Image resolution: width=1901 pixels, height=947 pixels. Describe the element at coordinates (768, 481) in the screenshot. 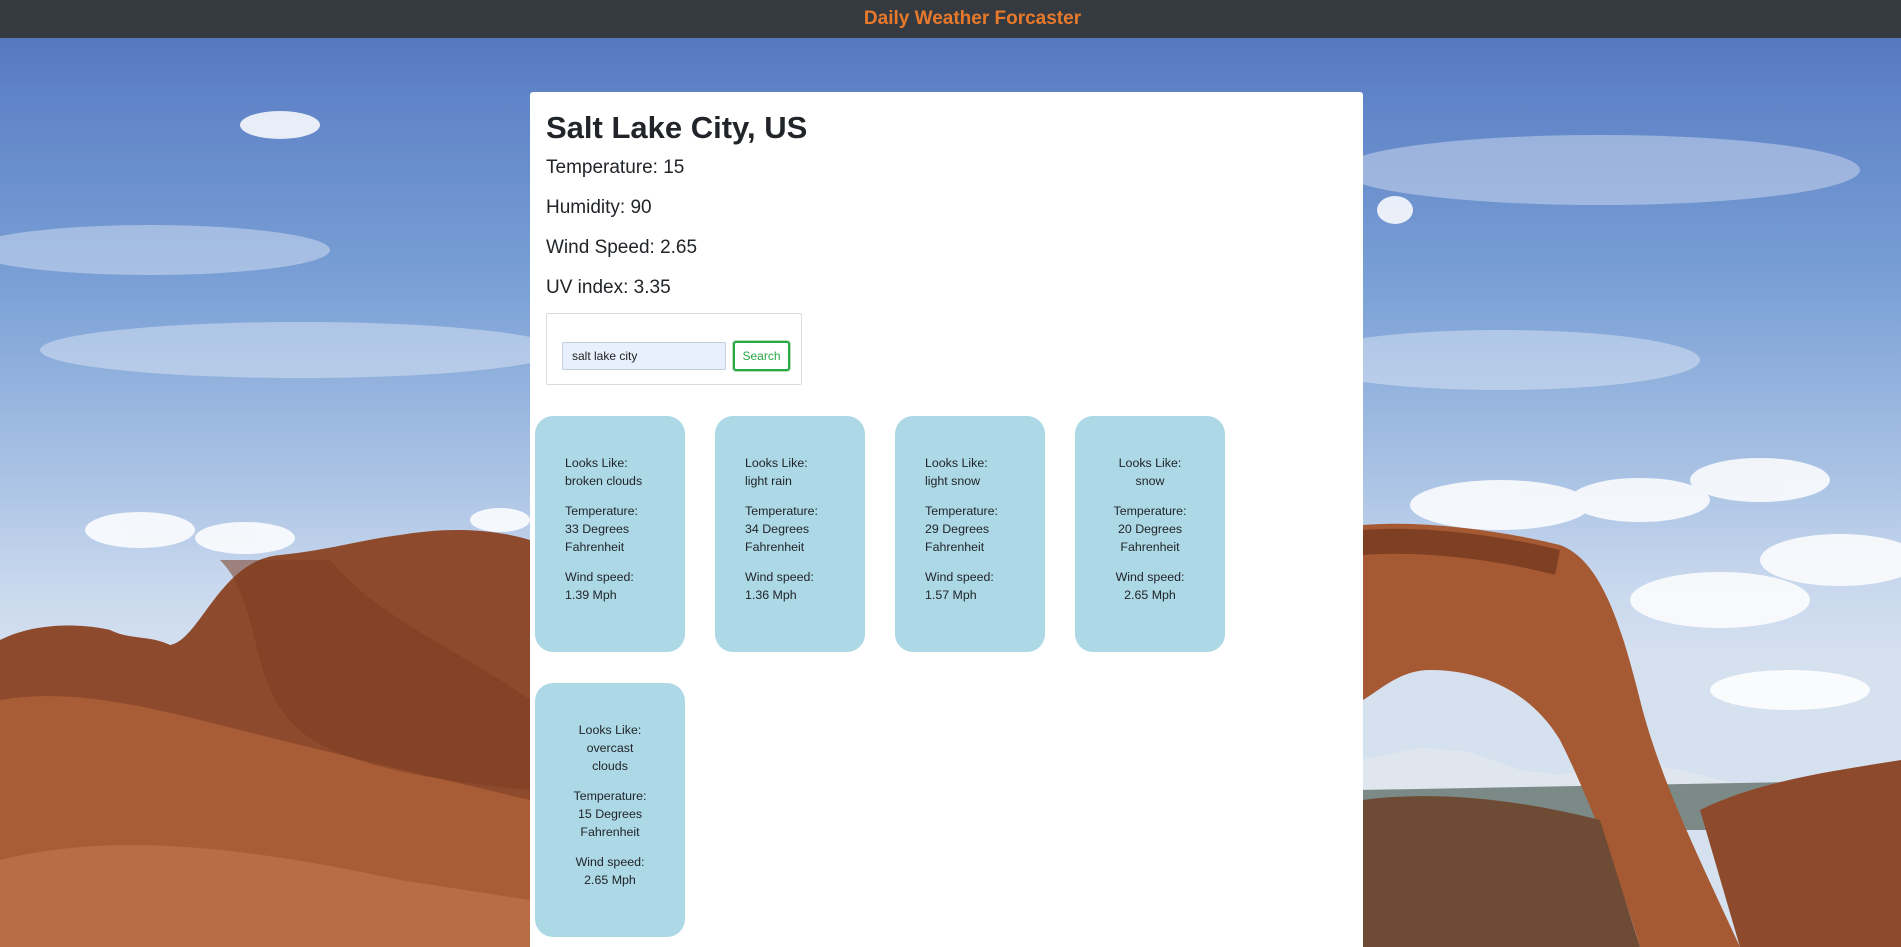

I see `looks-like-value: light rain` at that location.